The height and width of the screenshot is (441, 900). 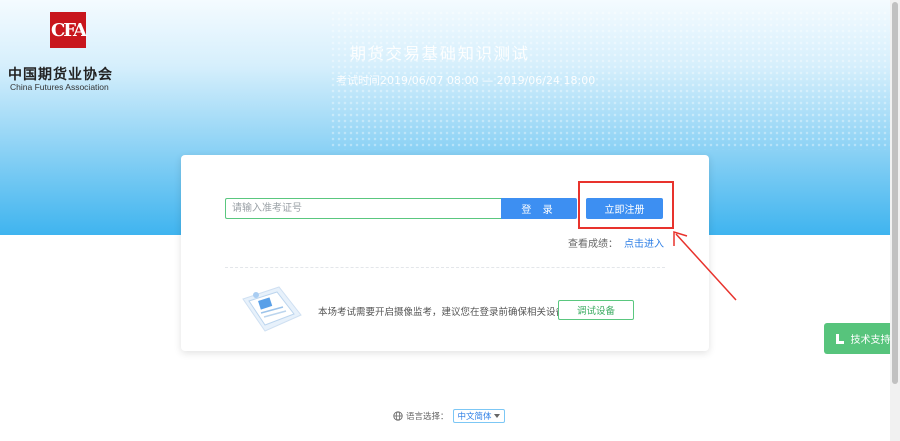 What do you see at coordinates (427, 417) in the screenshot?
I see `language-label: 语言选择：` at bounding box center [427, 417].